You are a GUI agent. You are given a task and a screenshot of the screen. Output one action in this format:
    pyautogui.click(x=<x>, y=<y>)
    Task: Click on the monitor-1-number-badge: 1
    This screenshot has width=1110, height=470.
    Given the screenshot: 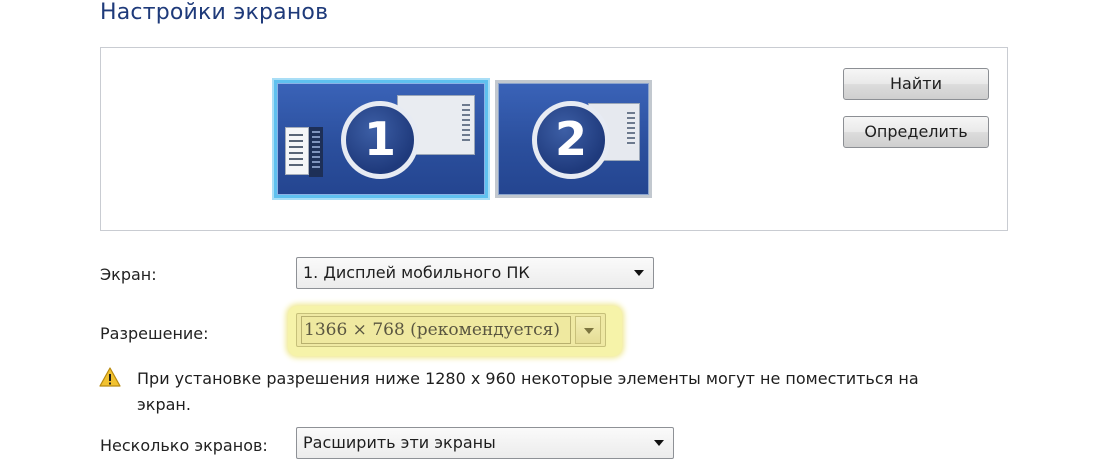 What is the action you would take?
    pyautogui.click(x=380, y=140)
    